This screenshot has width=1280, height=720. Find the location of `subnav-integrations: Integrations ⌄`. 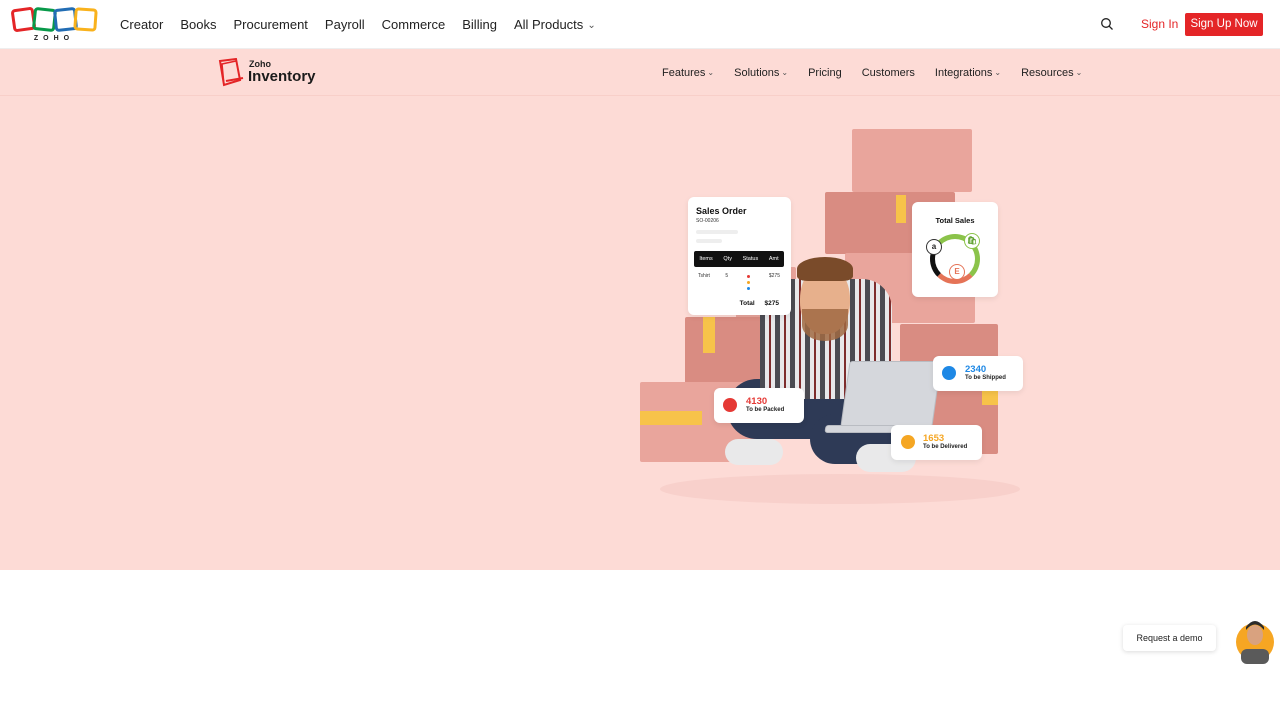

subnav-integrations: Integrations ⌄ is located at coordinates (968, 73).